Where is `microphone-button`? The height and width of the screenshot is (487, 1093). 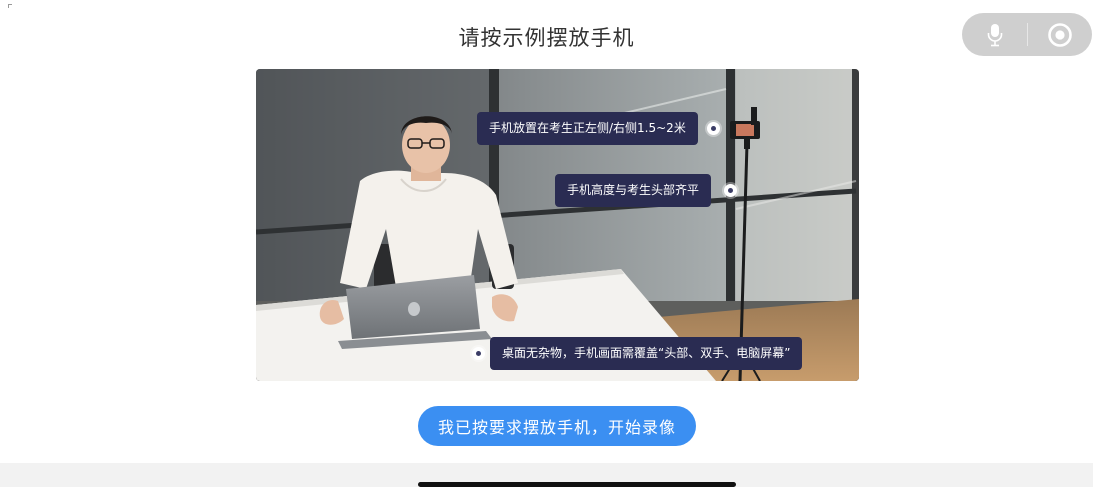
microphone-button is located at coordinates (995, 35).